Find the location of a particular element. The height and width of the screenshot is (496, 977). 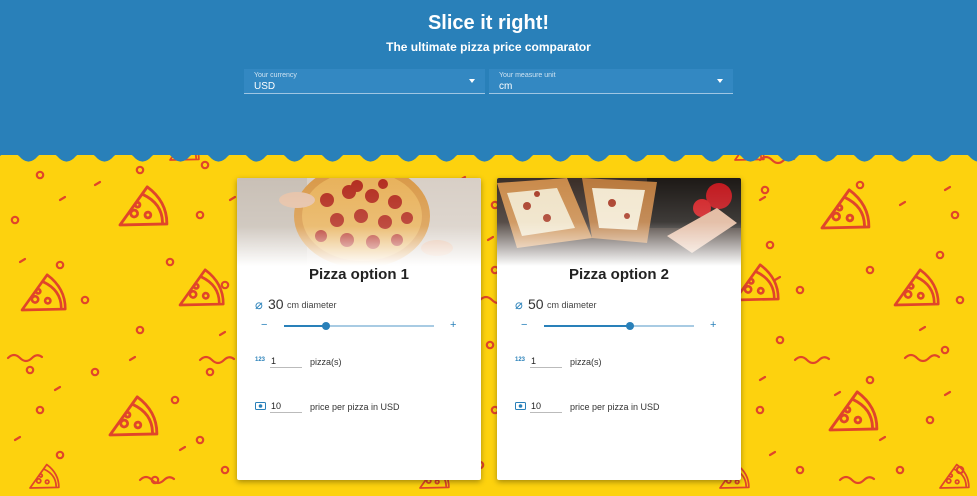

header-wave-edge is located at coordinates (488, 155).